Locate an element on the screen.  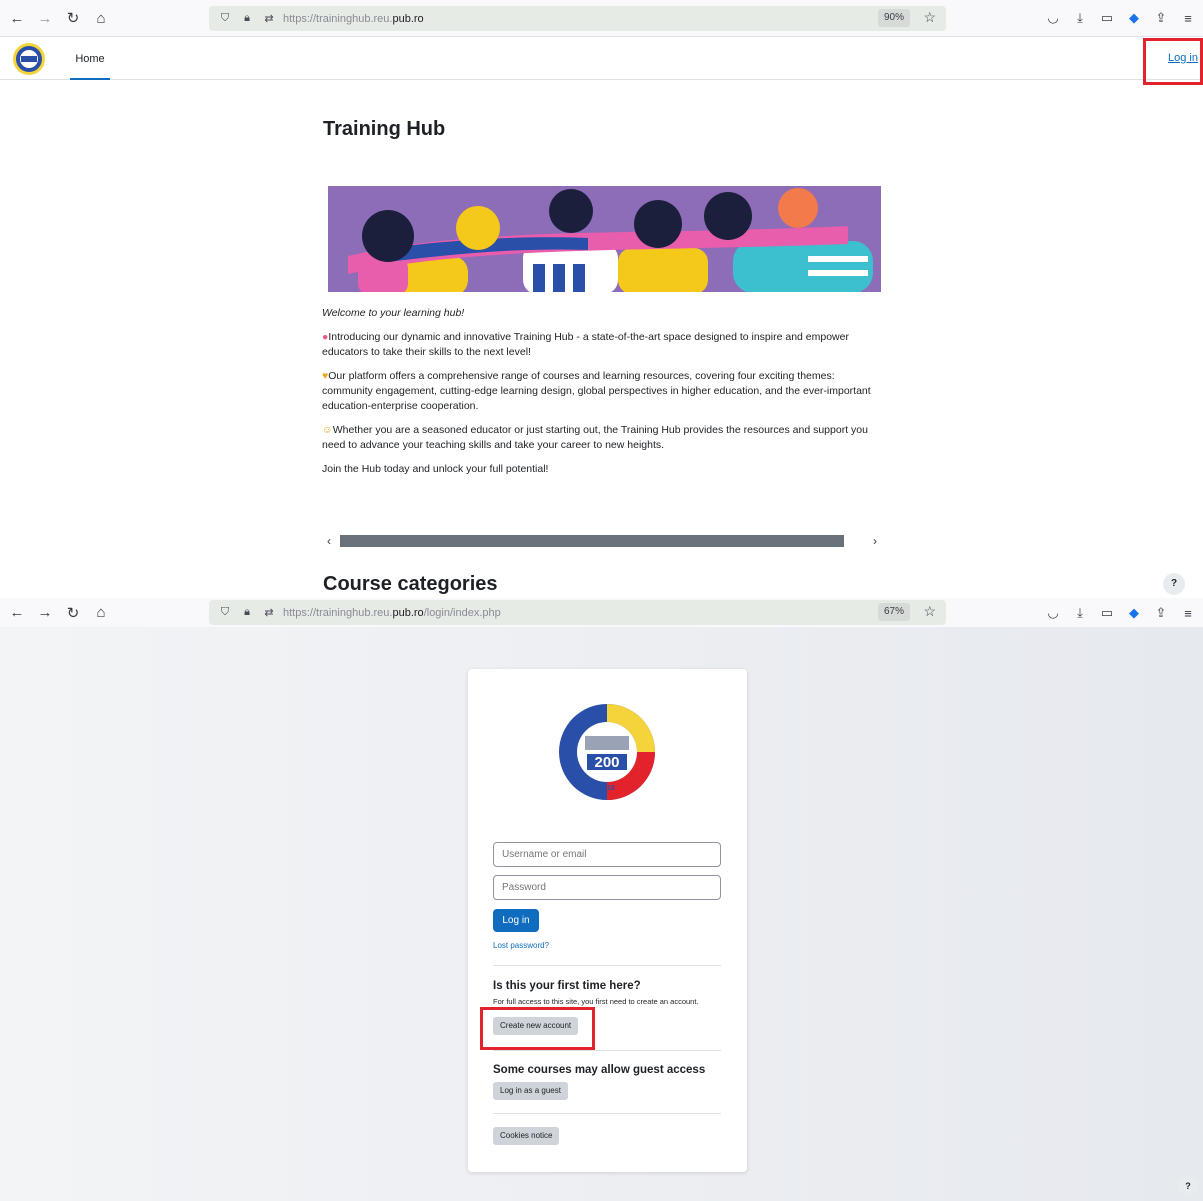
username-input is located at coordinates (607, 854).